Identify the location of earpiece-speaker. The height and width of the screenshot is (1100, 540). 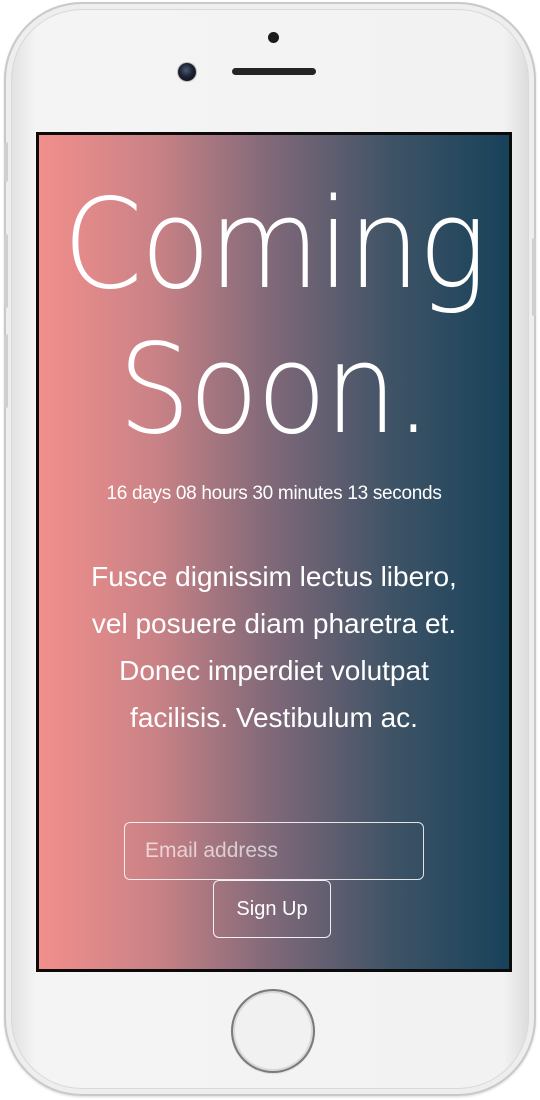
(274, 71).